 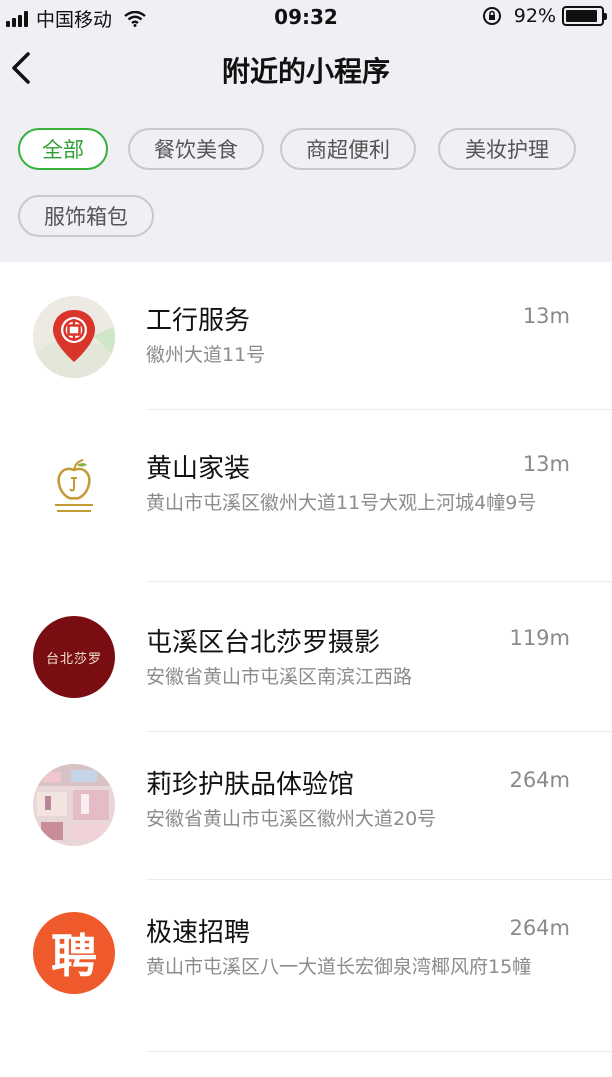 I want to click on item-name: 屯溪区台北莎罗摄影, so click(x=263, y=643).